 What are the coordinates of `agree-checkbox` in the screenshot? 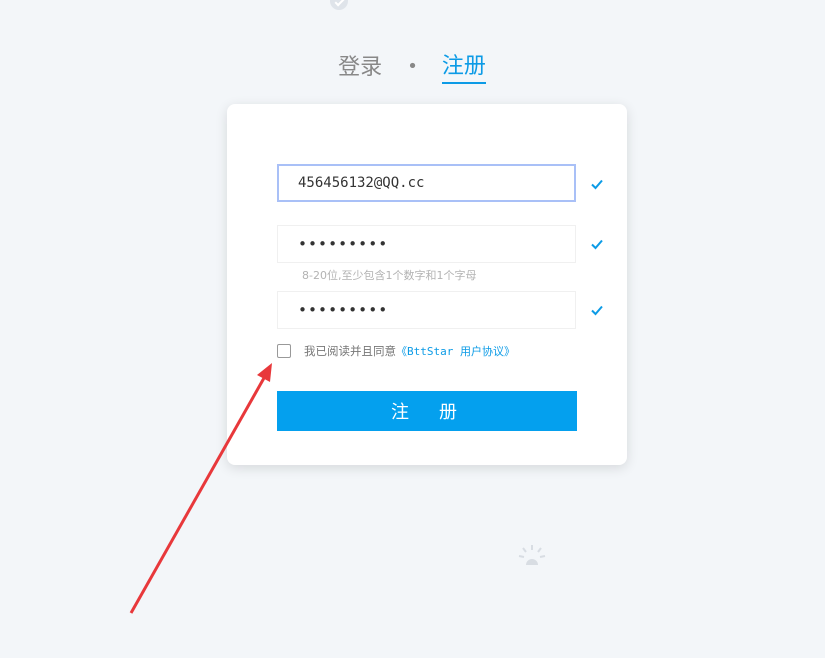 It's located at (284, 351).